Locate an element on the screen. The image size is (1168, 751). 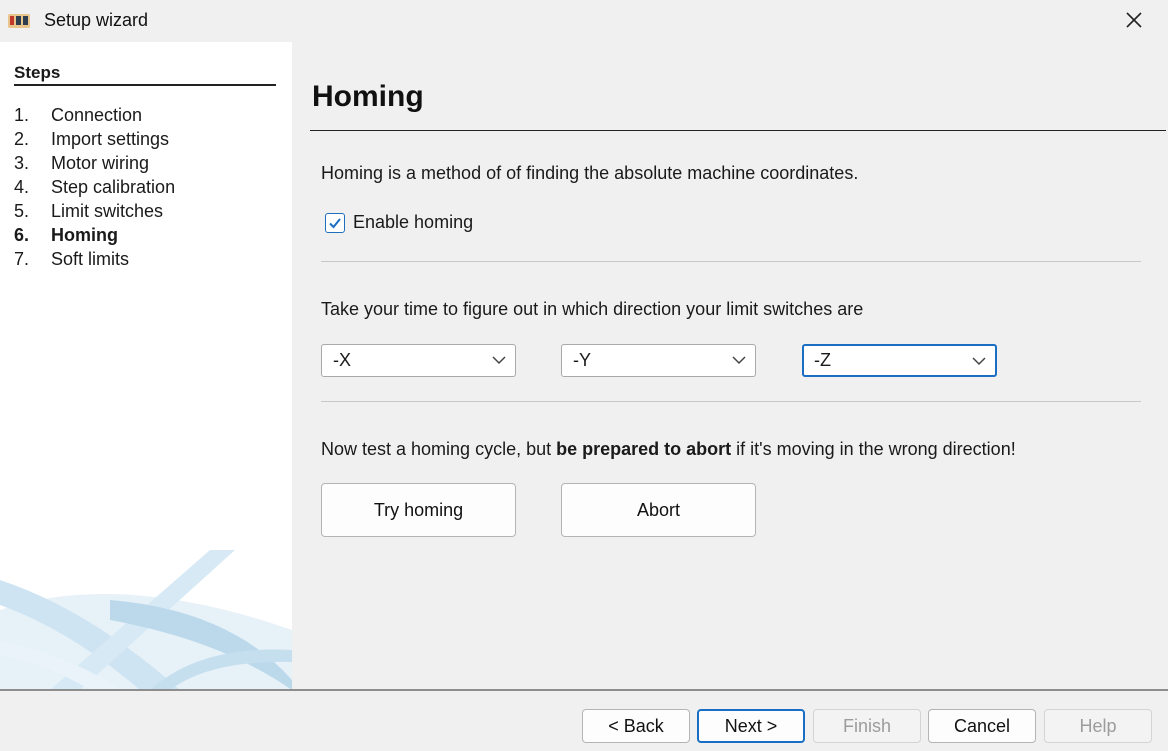
close-button is located at coordinates (1134, 20).